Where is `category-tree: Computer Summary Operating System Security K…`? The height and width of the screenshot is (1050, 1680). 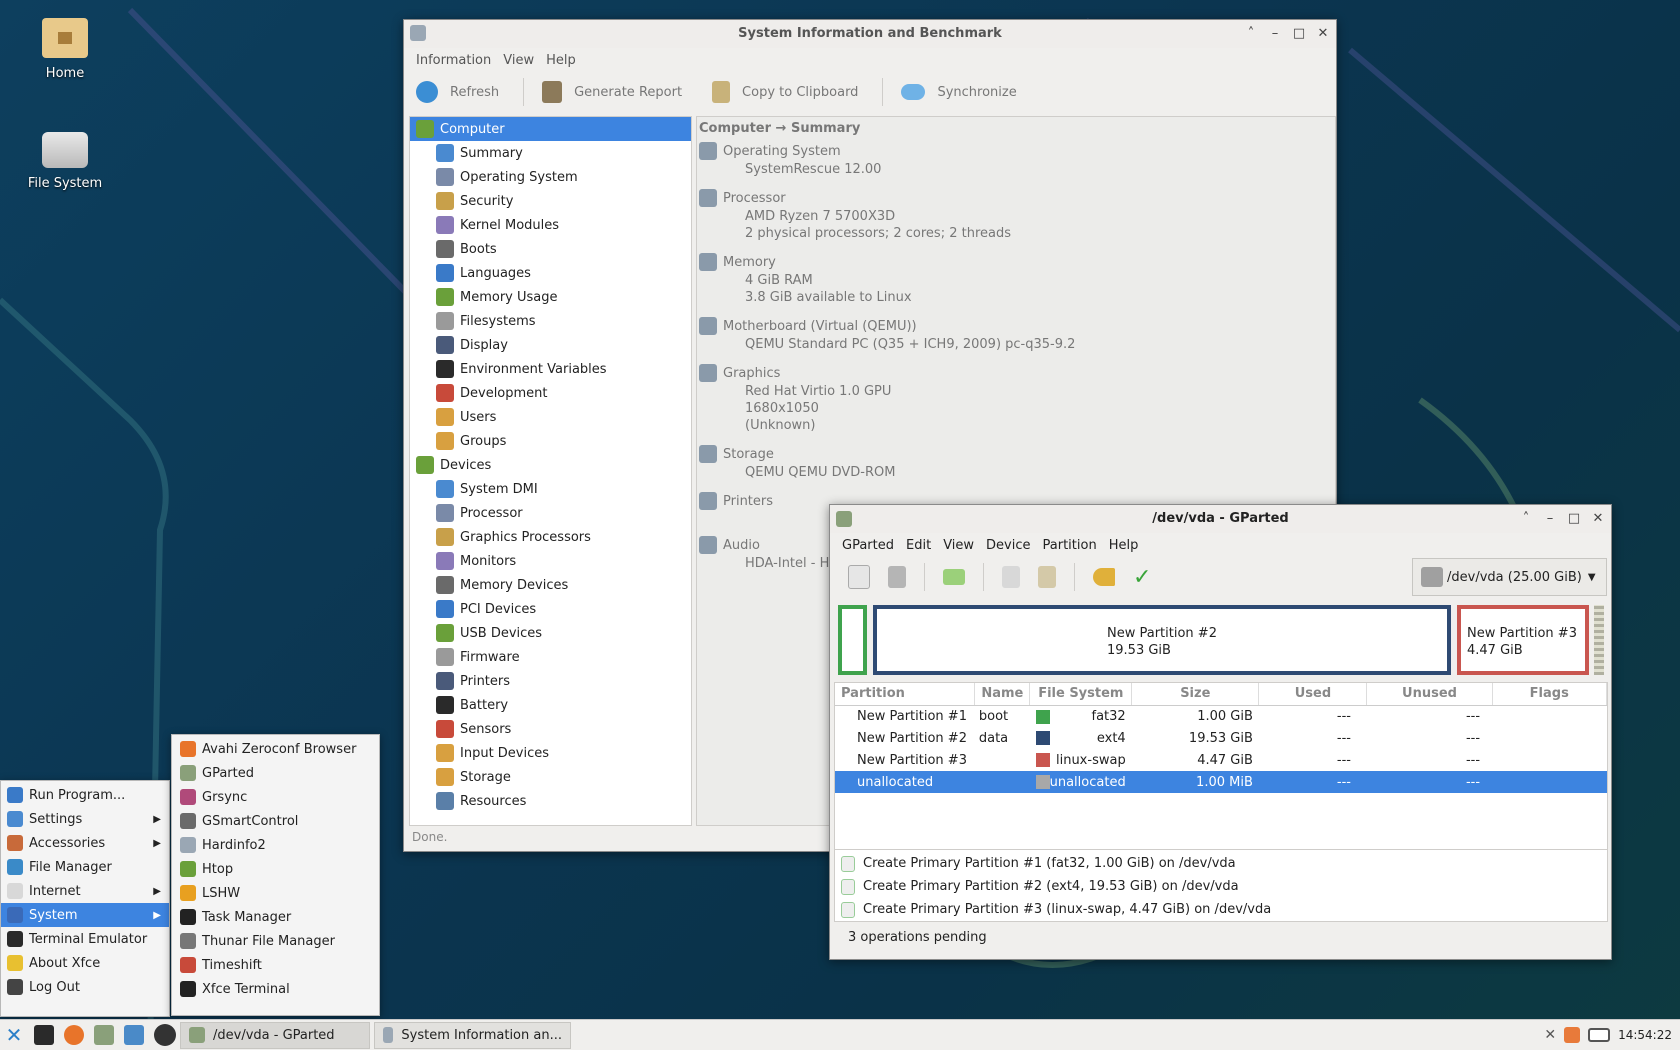 category-tree: Computer Summary Operating System Security K… is located at coordinates (550, 471).